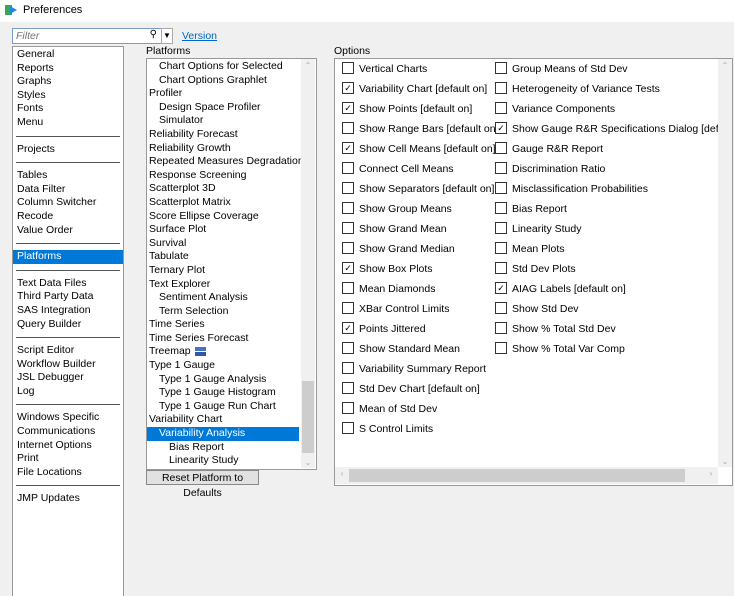  I want to click on category-item-communications: Communications, so click(68, 432).